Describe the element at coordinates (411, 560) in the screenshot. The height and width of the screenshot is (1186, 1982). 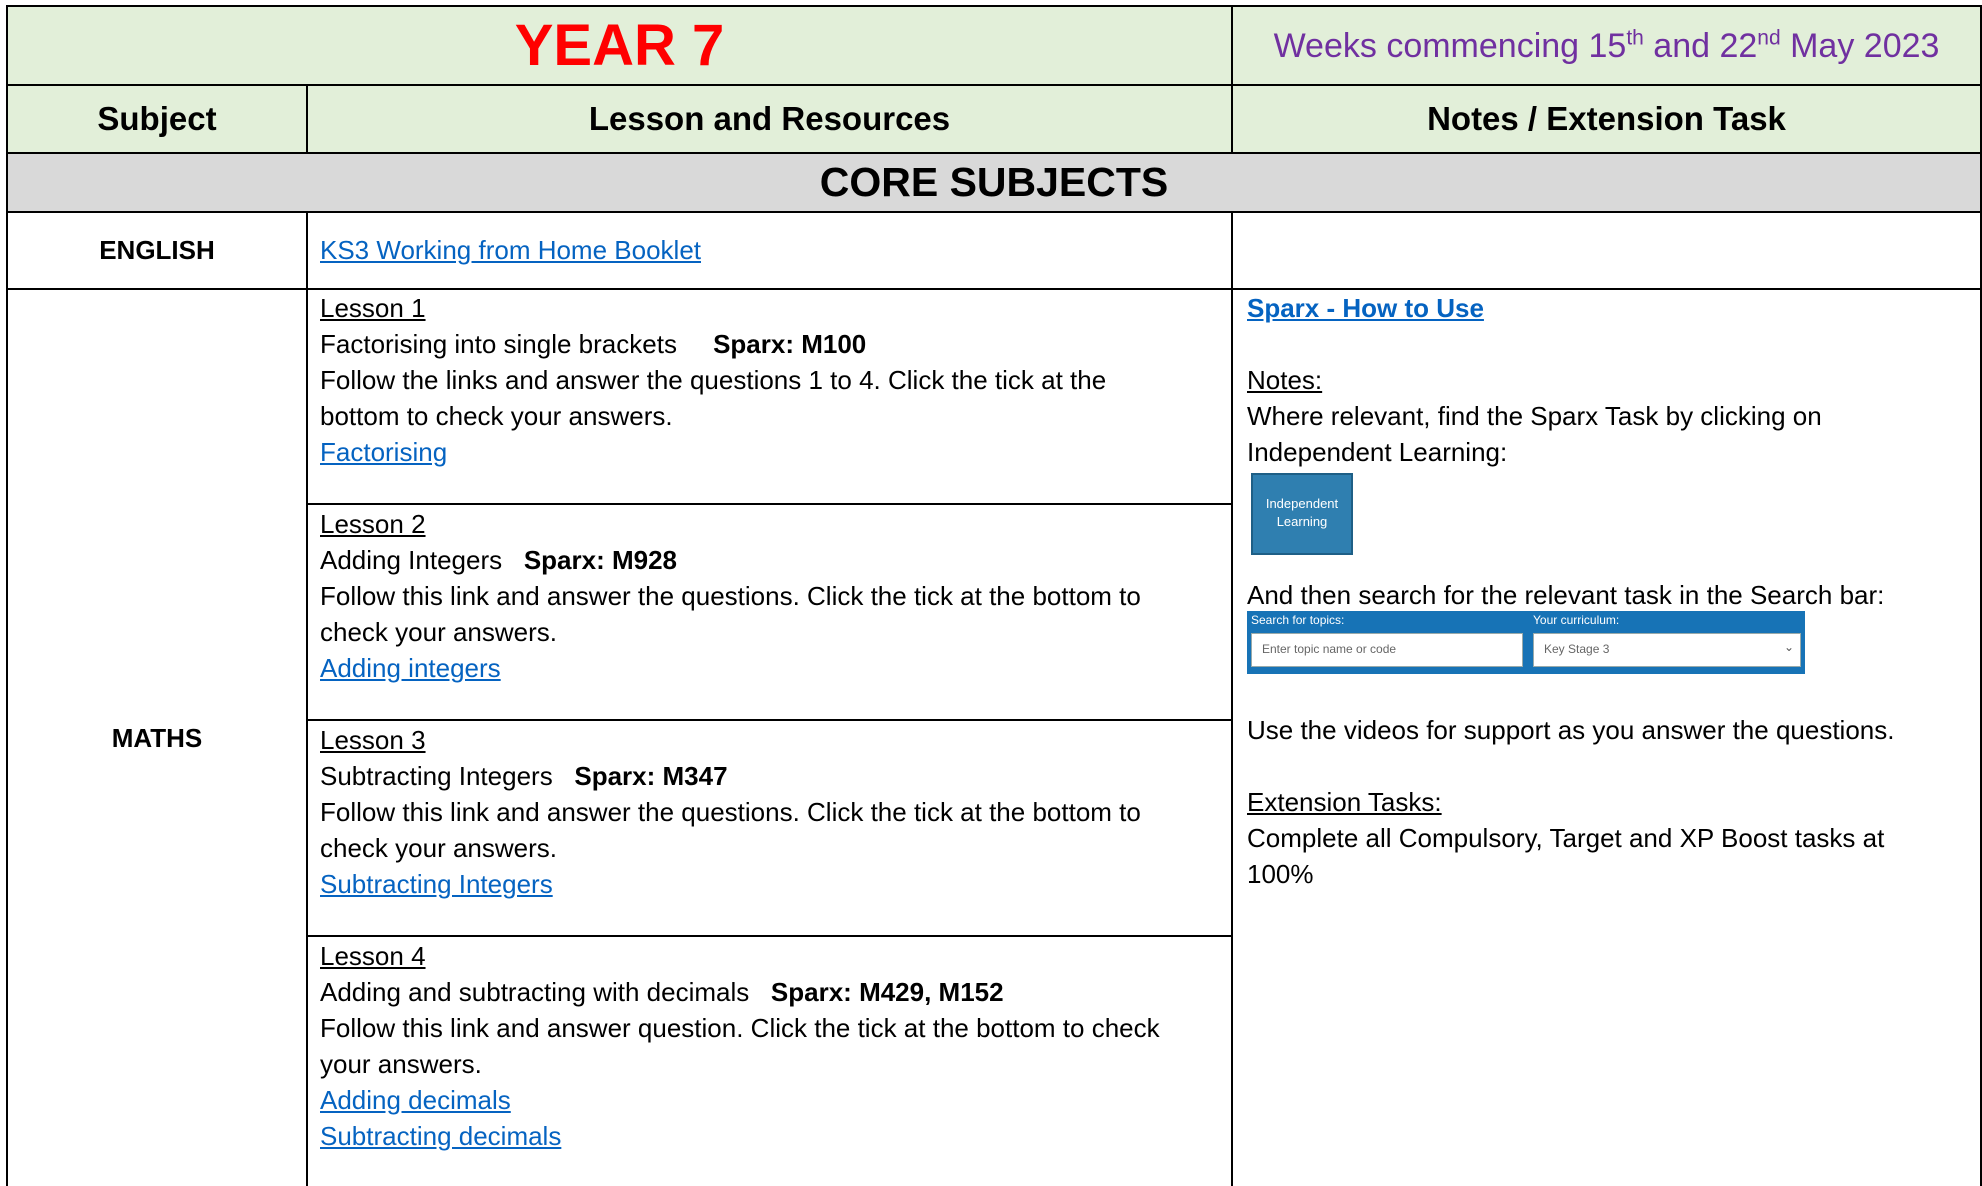
I see `lesson-topic: Adding Integers` at that location.